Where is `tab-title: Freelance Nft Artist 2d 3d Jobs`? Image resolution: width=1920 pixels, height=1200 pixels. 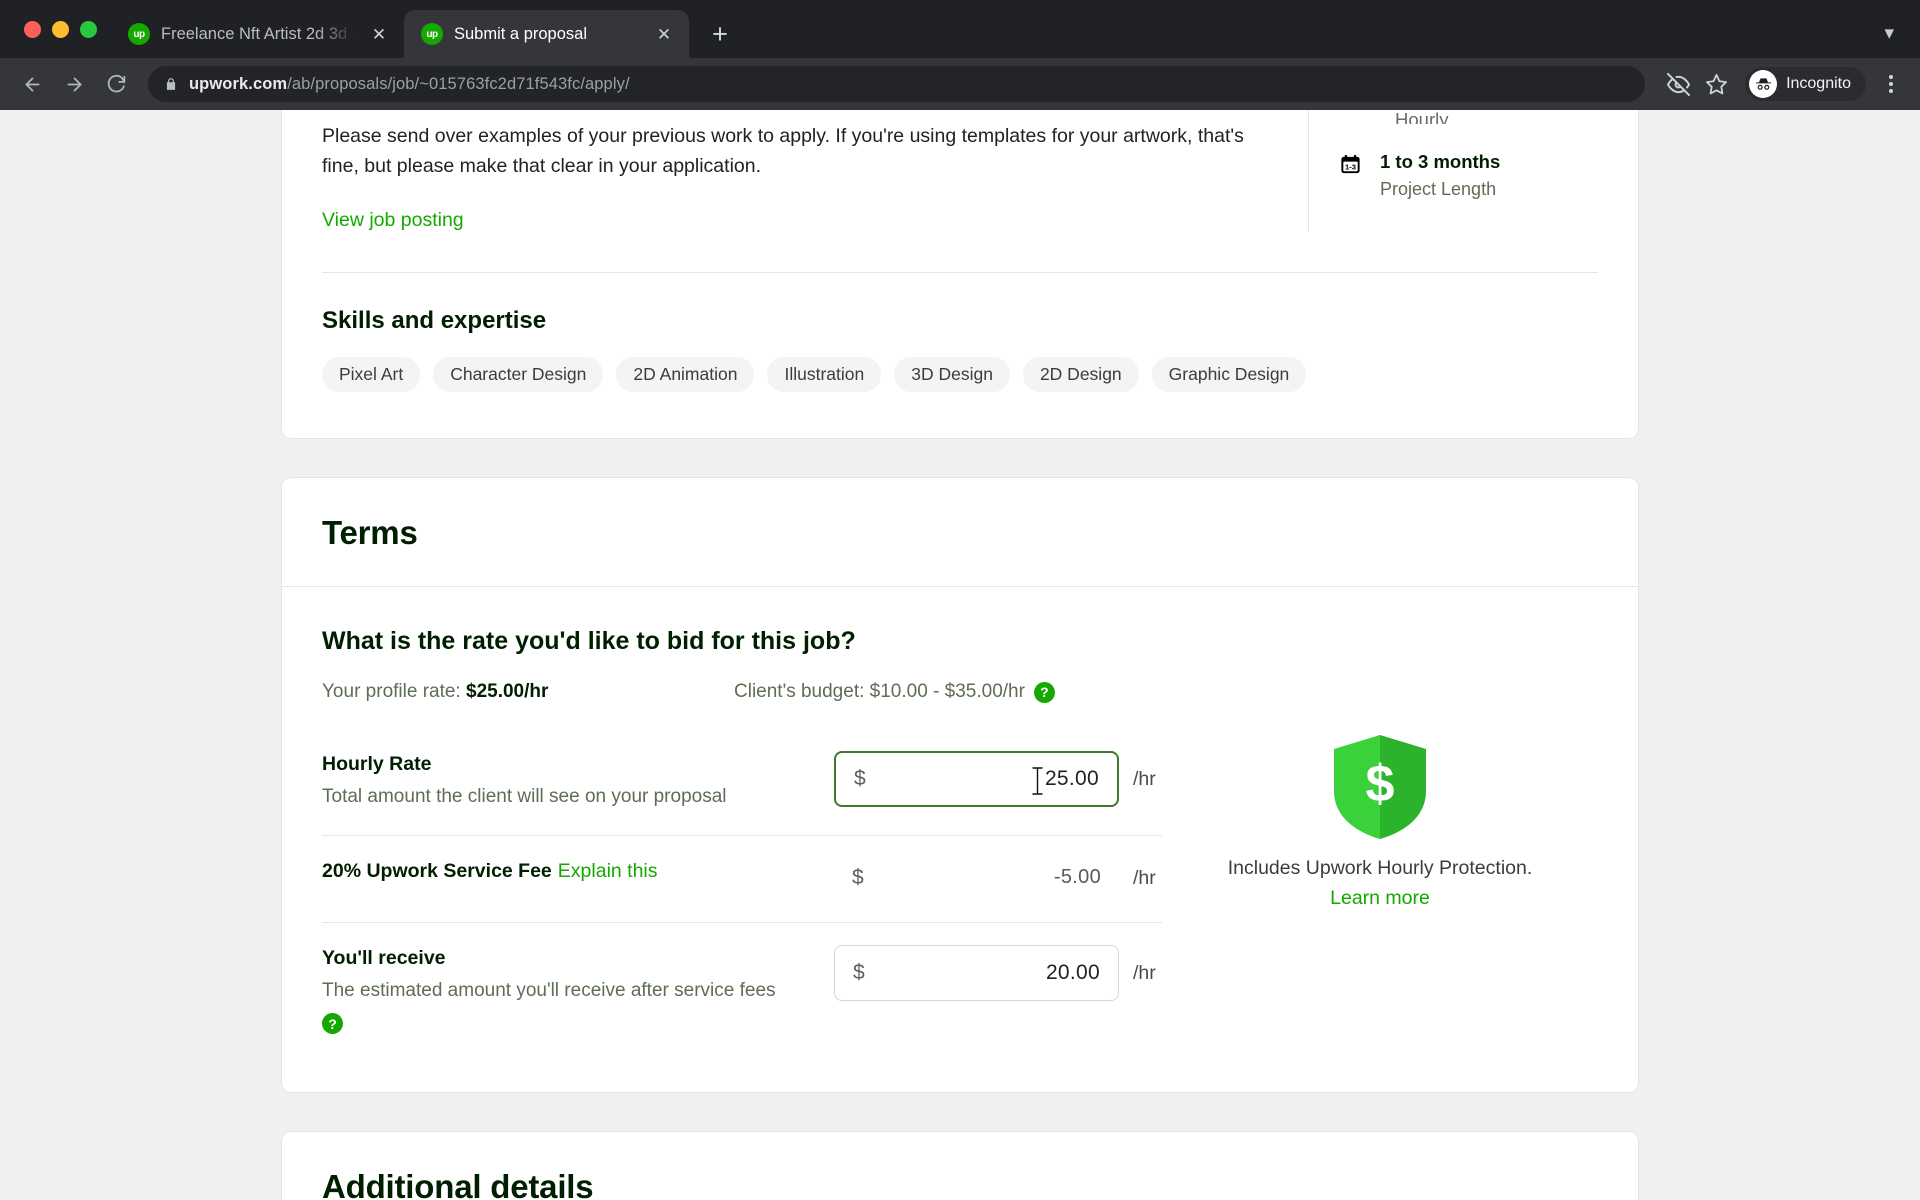
tab-title: Freelance Nft Artist 2d 3d Jobs is located at coordinates (258, 33).